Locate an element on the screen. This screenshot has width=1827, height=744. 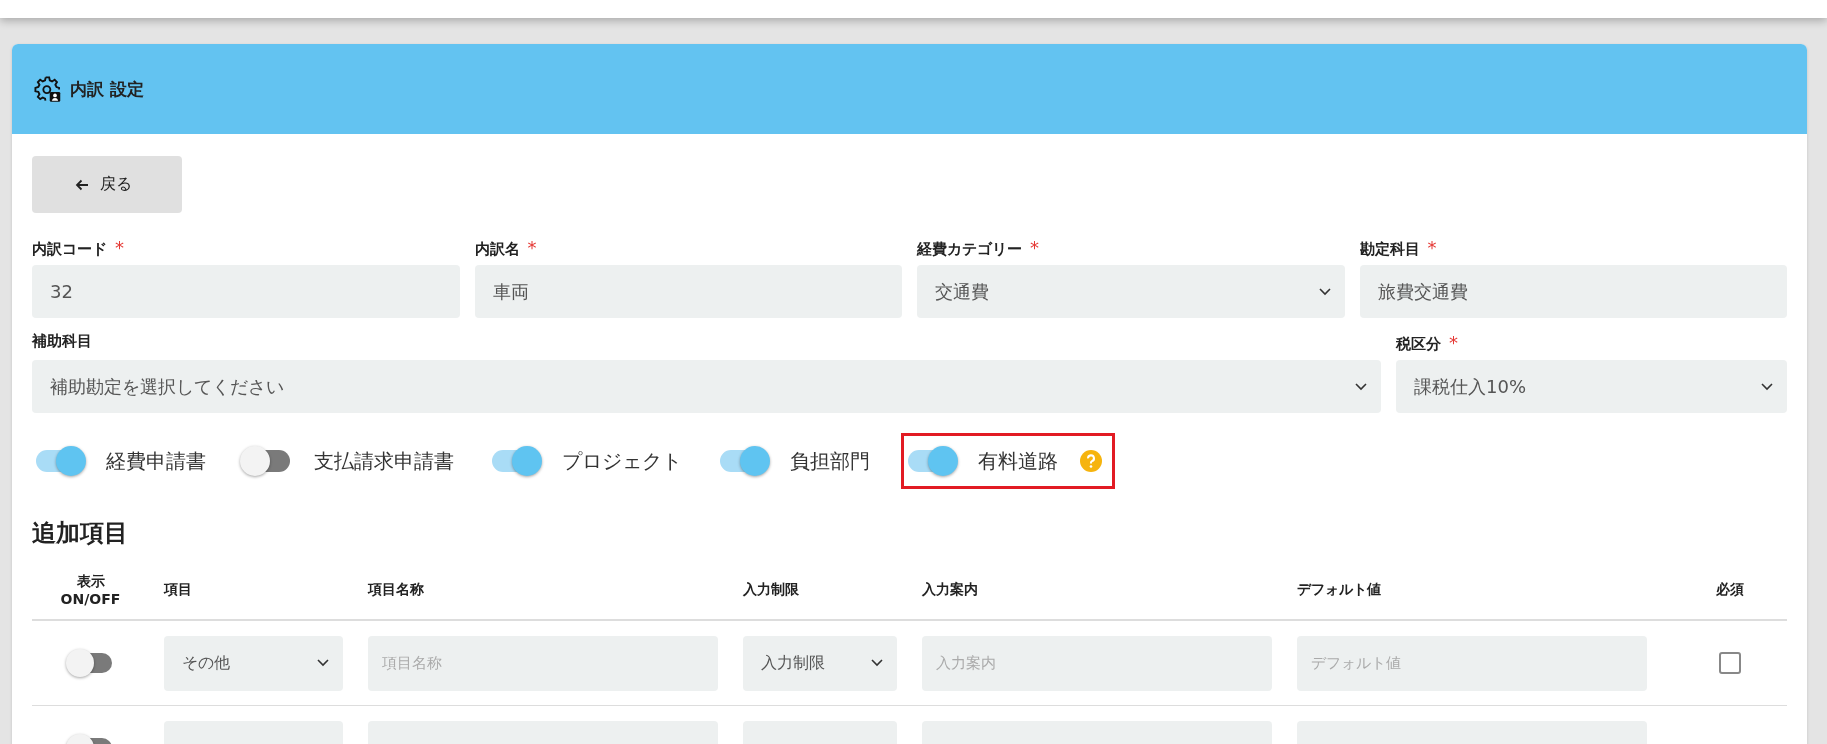
select-field: 交通費 is located at coordinates (1131, 291).